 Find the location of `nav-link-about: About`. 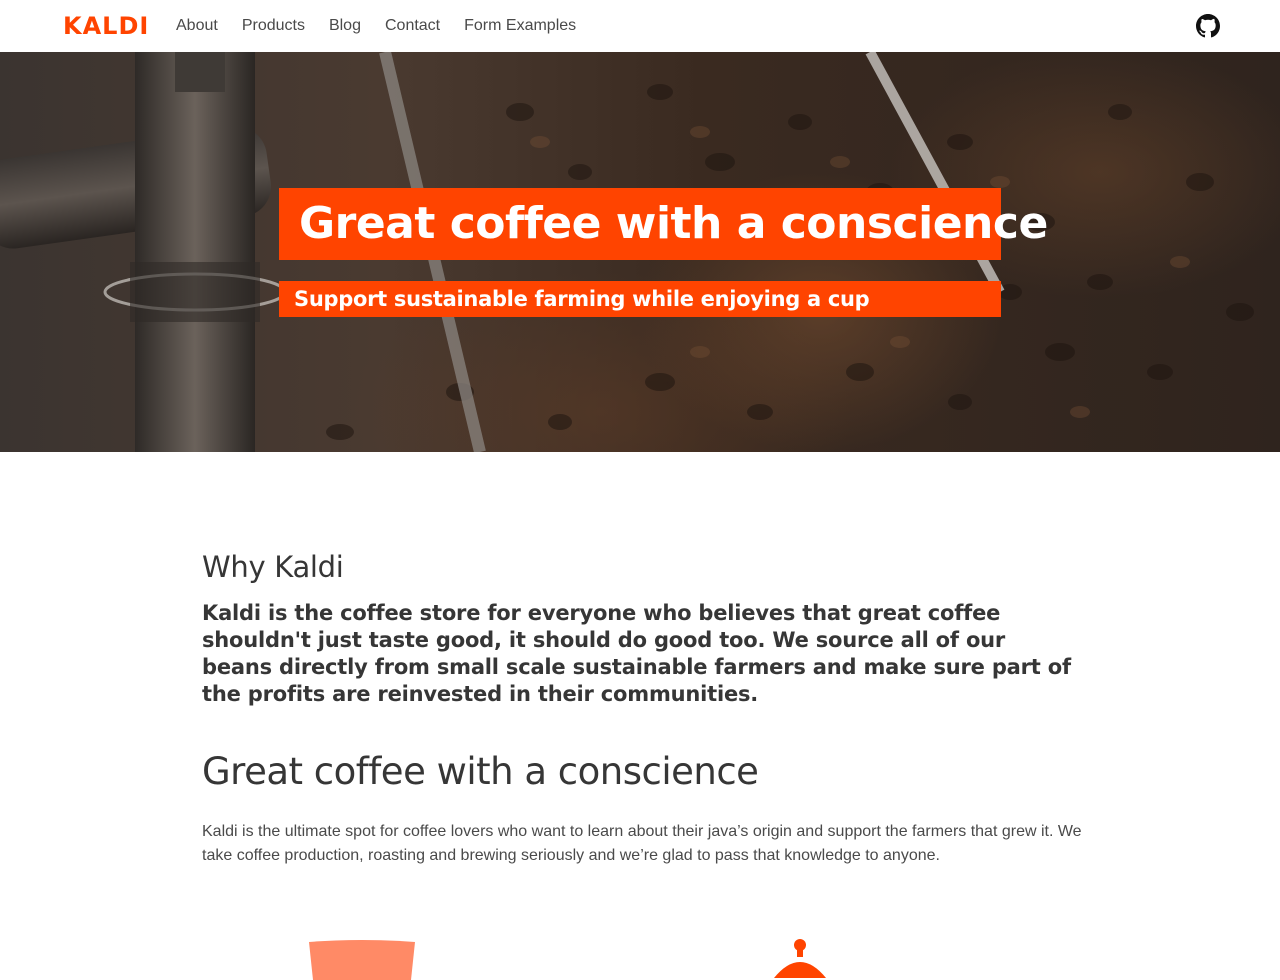

nav-link-about: About is located at coordinates (197, 26).